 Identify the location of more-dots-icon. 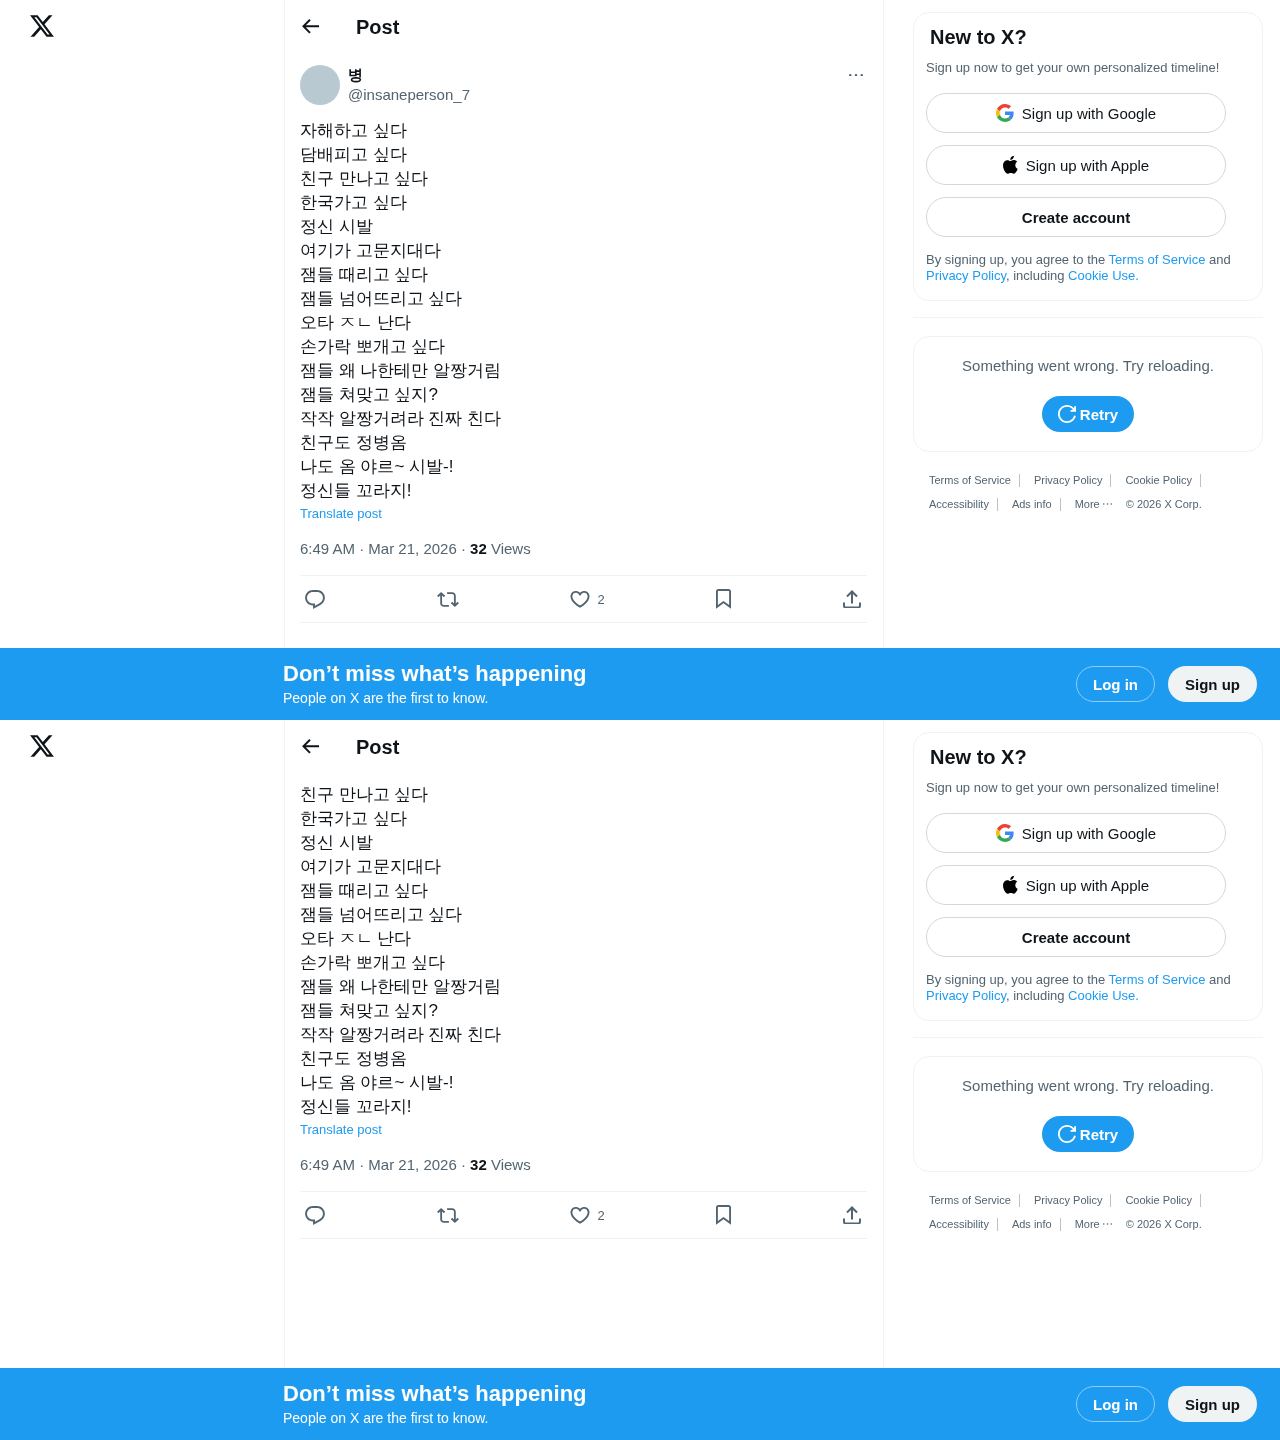
(856, 75).